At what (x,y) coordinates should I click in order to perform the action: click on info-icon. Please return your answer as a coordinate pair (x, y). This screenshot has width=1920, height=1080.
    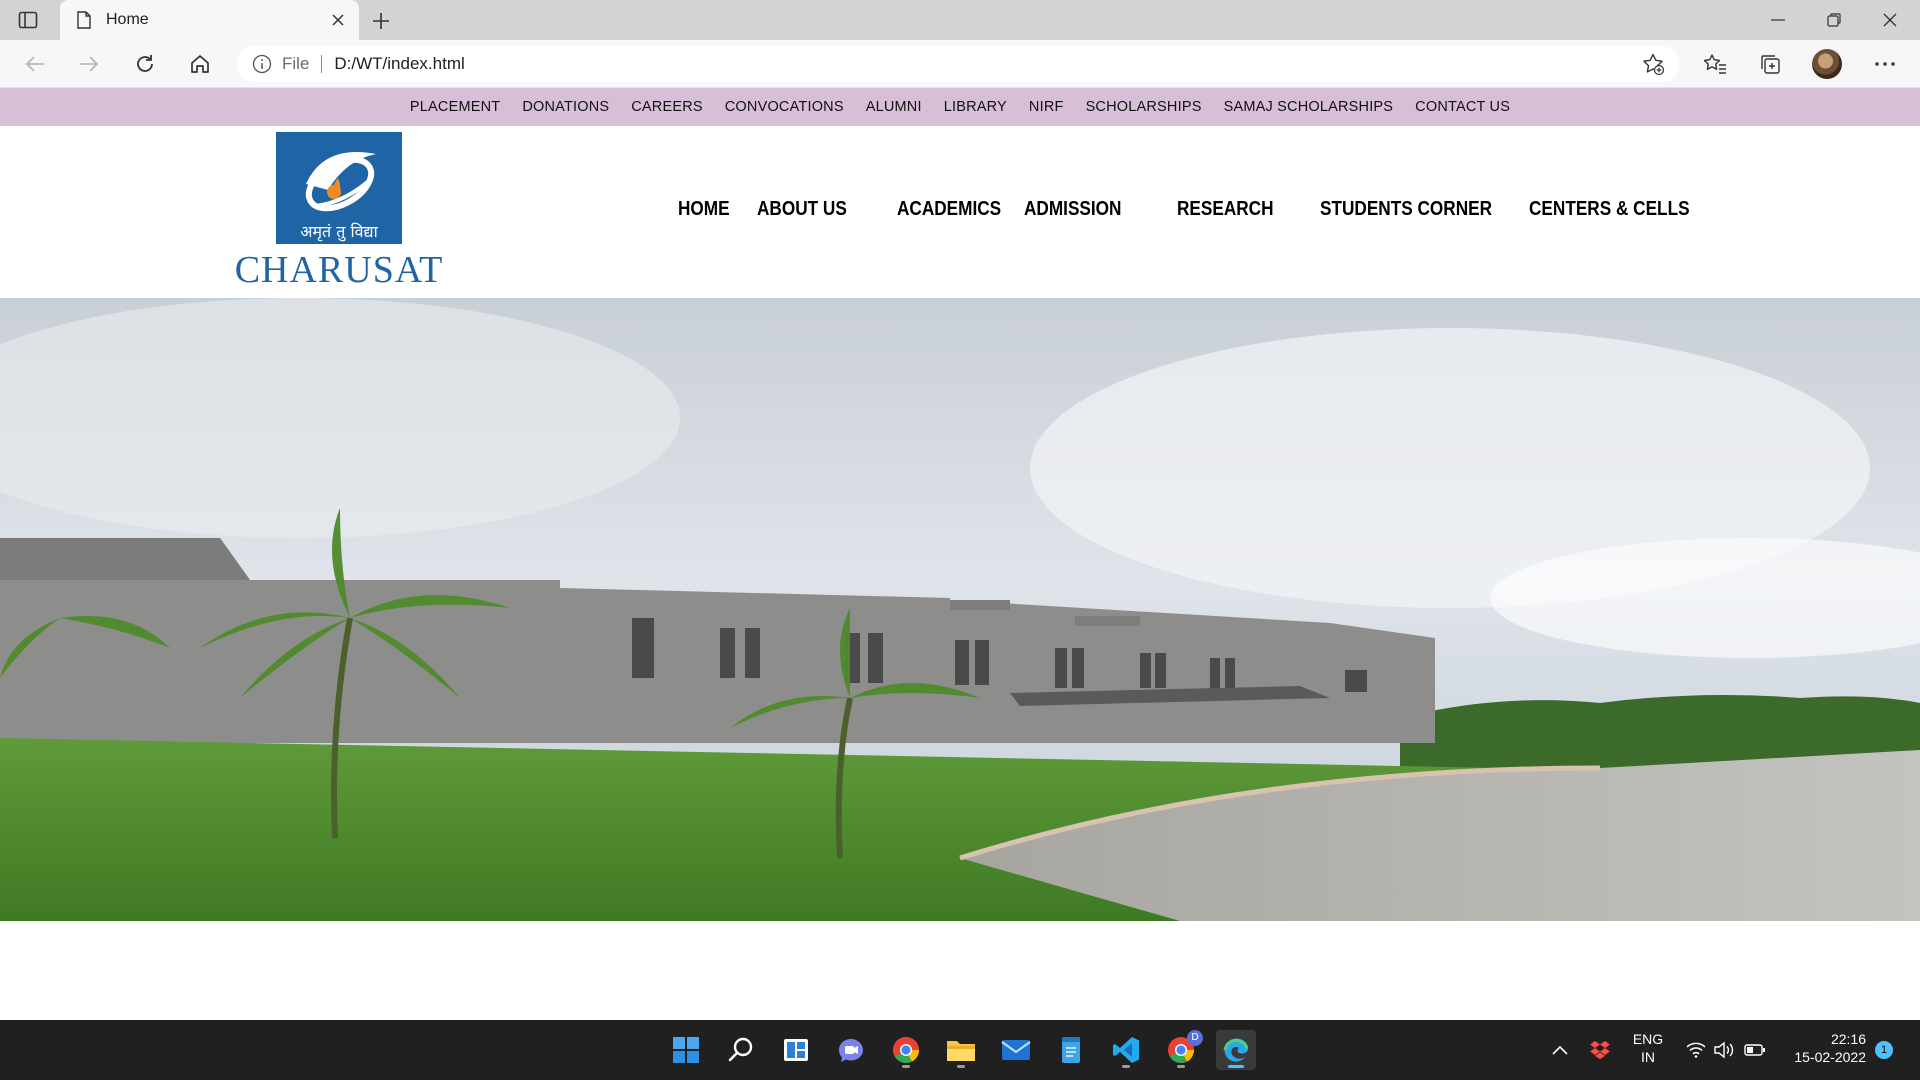
    Looking at the image, I should click on (262, 64).